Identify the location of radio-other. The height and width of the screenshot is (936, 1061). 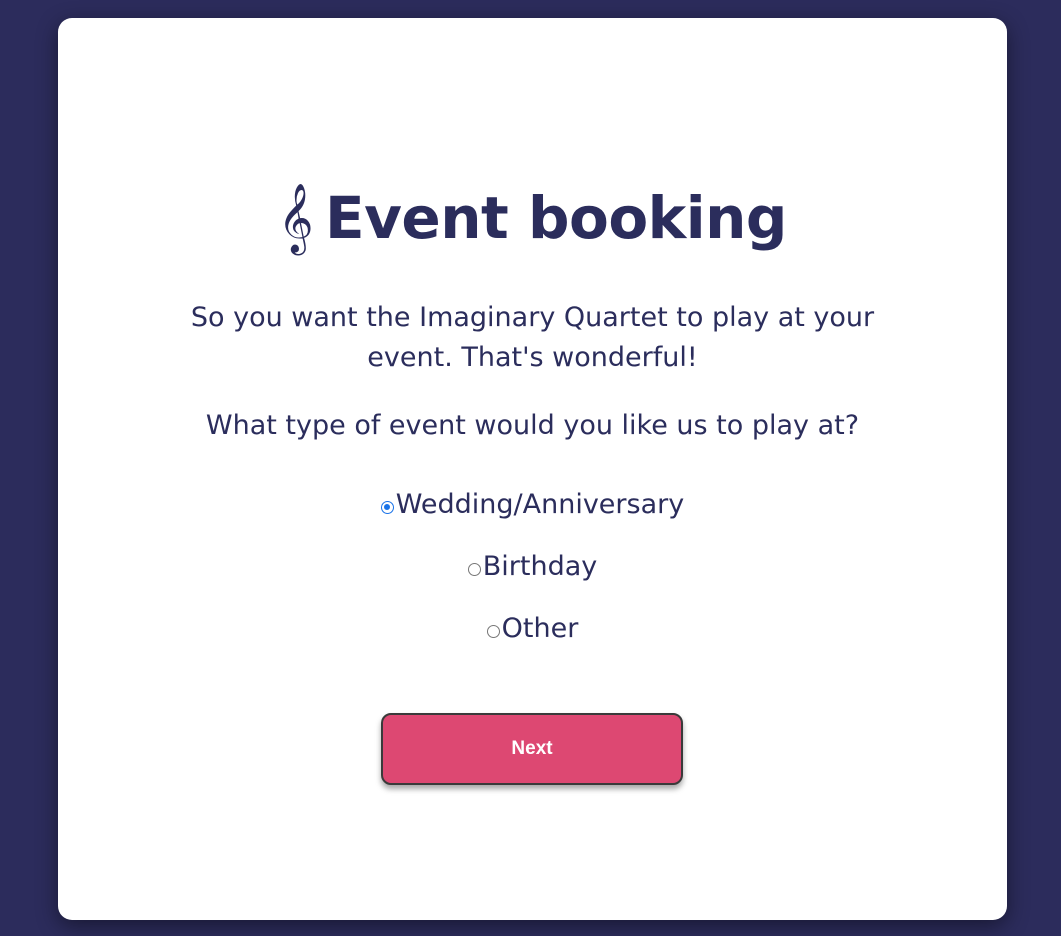
(493, 631).